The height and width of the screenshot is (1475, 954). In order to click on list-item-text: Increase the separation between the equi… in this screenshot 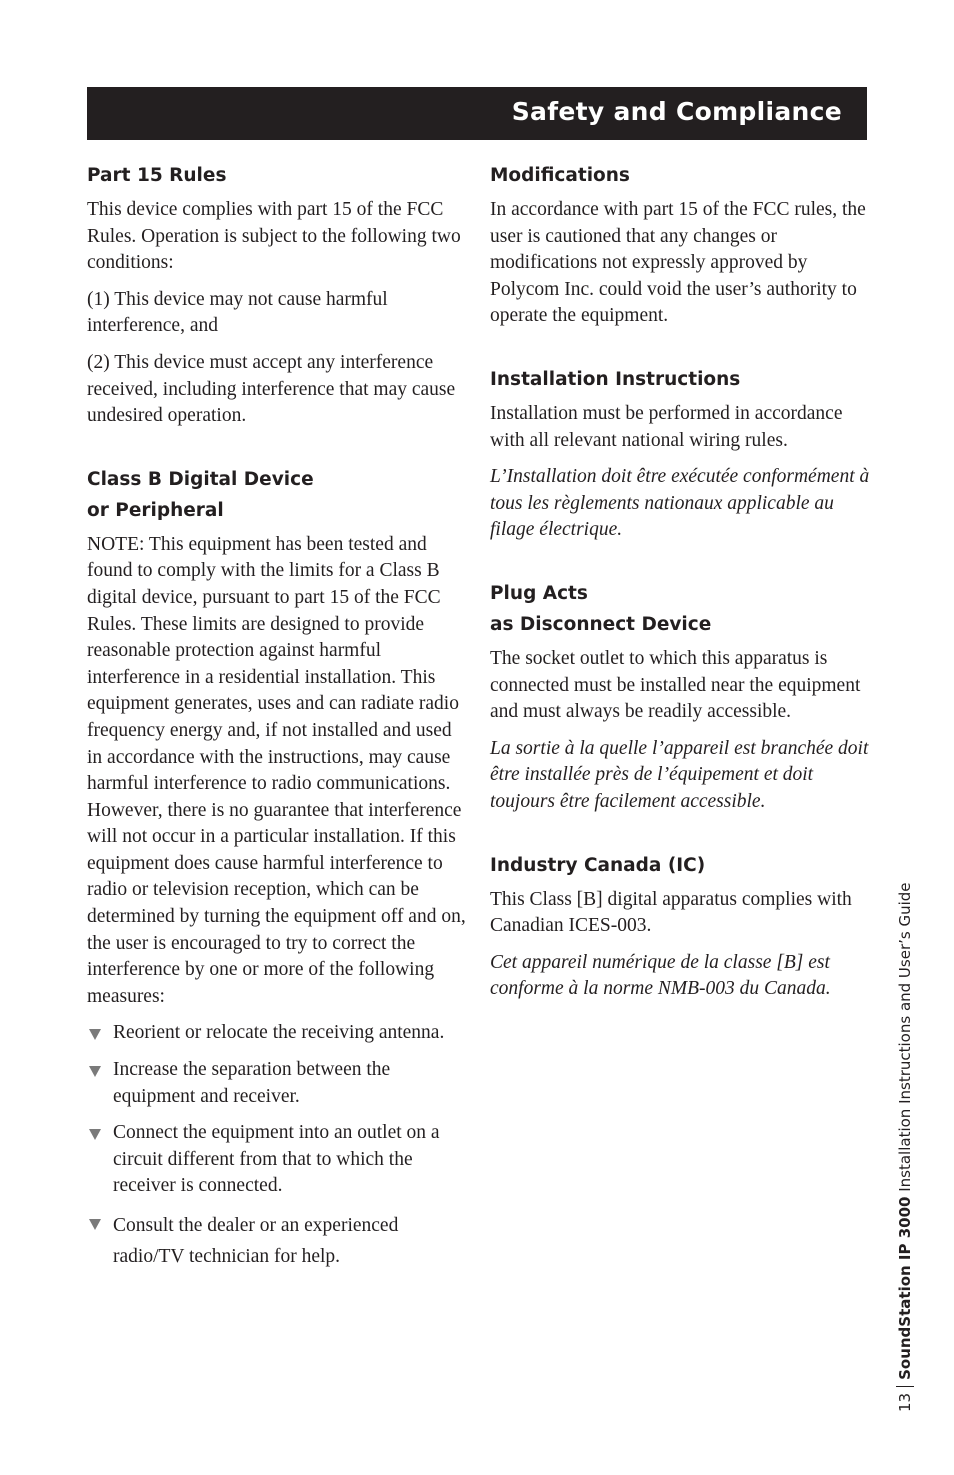, I will do `click(252, 1083)`.